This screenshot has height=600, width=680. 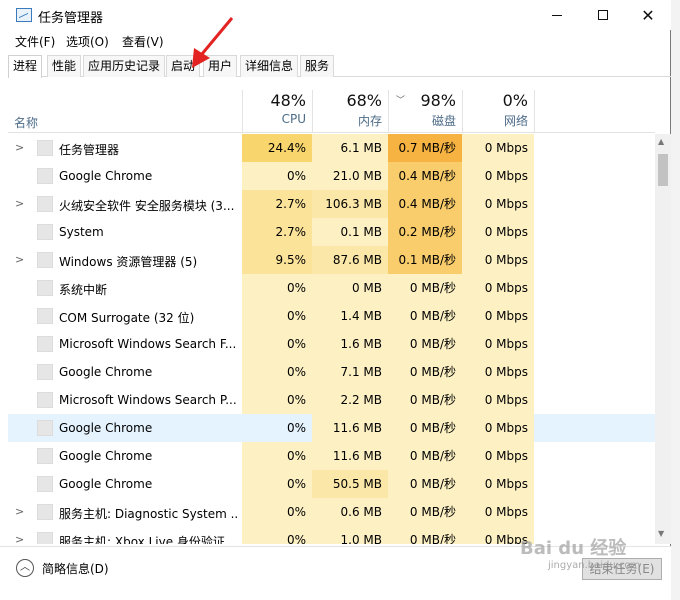 I want to click on memory-cell: 50.5 MB, so click(x=350, y=484).